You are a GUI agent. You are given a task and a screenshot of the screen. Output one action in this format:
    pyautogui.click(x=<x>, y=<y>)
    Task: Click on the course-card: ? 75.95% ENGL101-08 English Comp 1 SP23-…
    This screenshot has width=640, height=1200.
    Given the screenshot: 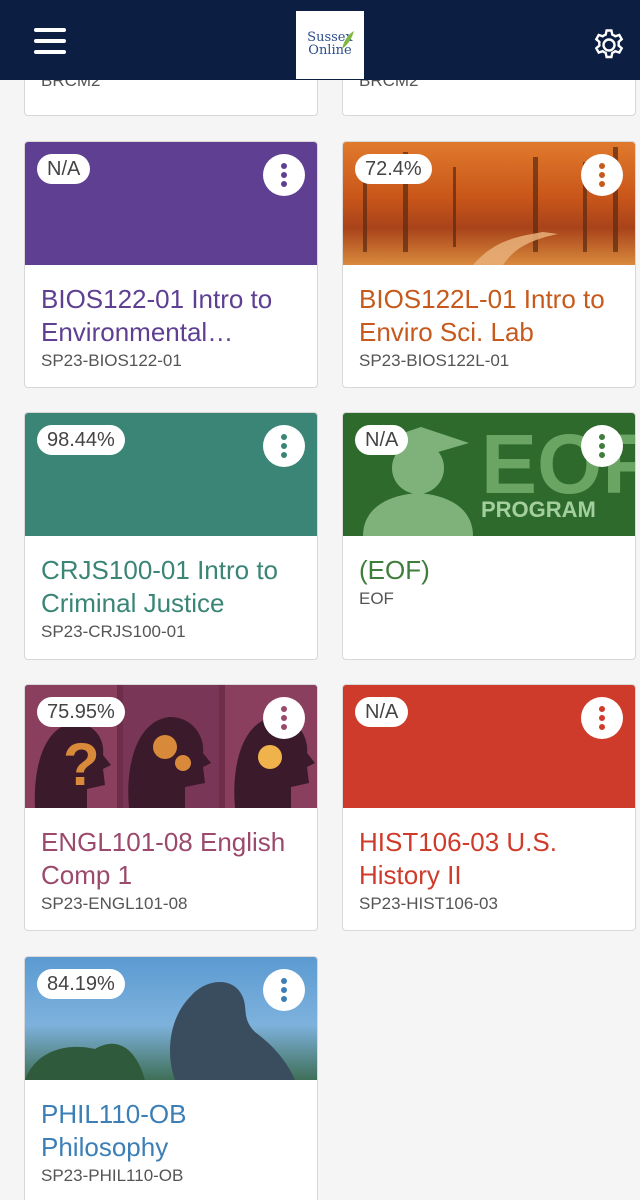 What is the action you would take?
    pyautogui.click(x=171, y=807)
    